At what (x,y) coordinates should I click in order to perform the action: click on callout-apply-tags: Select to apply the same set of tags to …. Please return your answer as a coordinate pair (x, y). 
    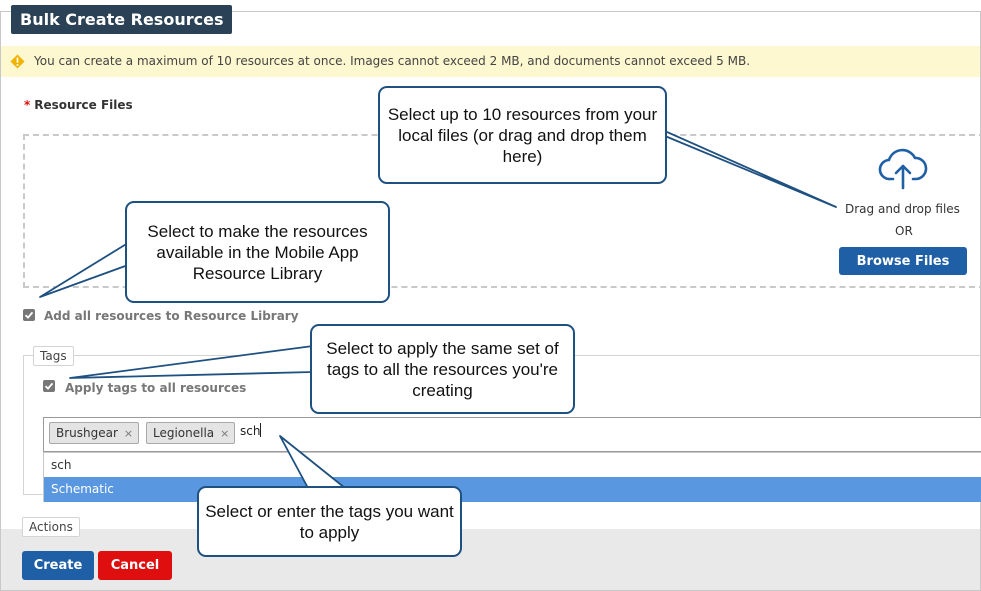
    Looking at the image, I should click on (442, 369).